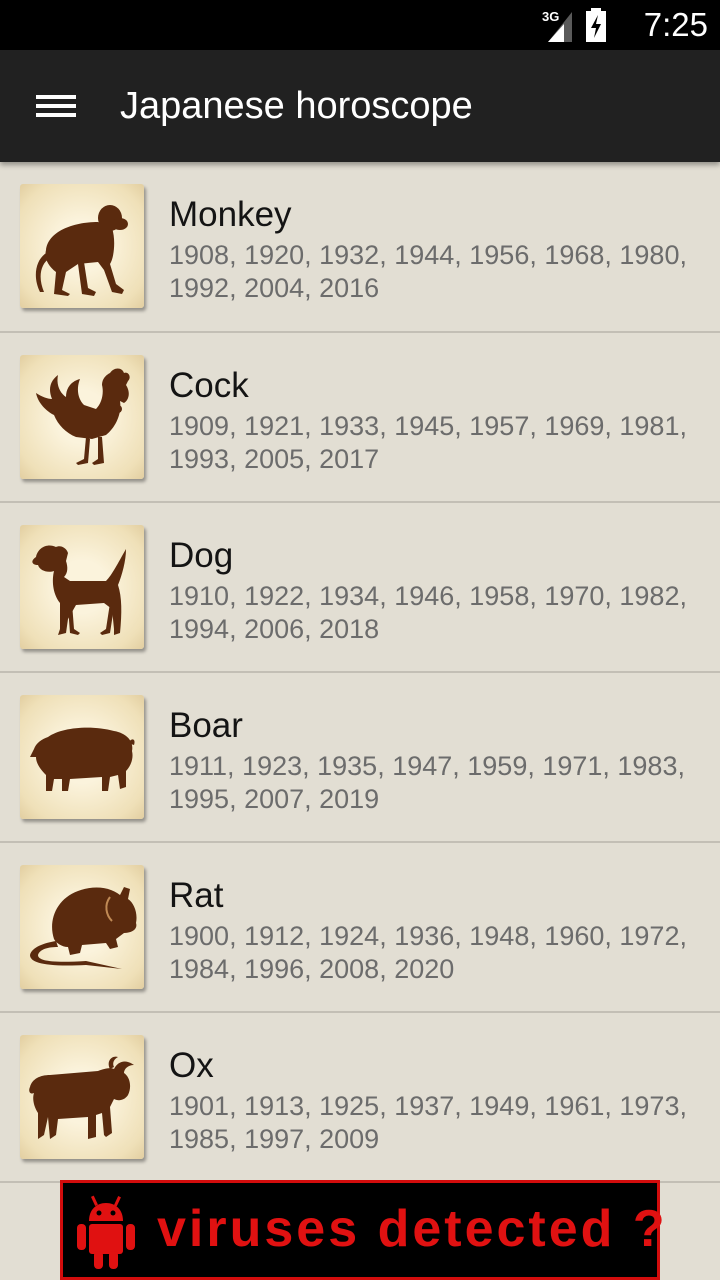 The width and height of the screenshot is (720, 1280). Describe the element at coordinates (596, 25) in the screenshot. I see `battery-charging-icon` at that location.